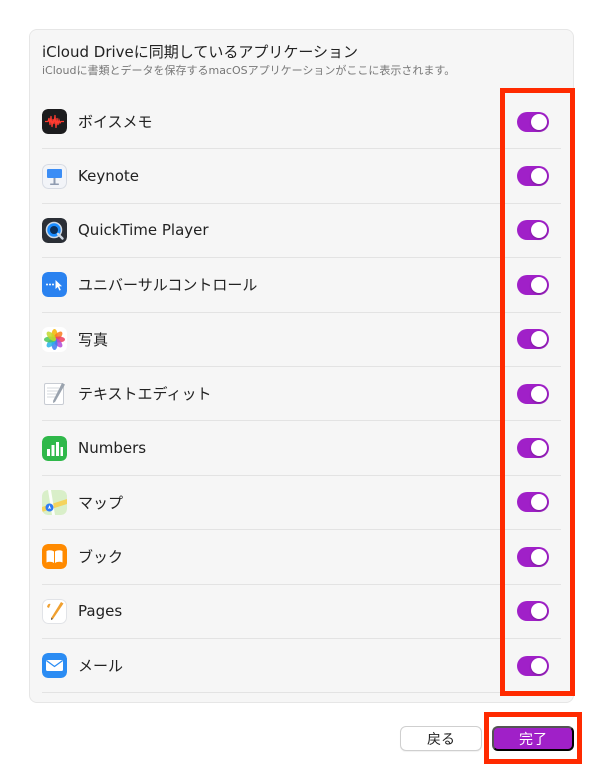 The height and width of the screenshot is (778, 600). Describe the element at coordinates (168, 285) in the screenshot. I see `app-name: ユニバーサルコントロール` at that location.